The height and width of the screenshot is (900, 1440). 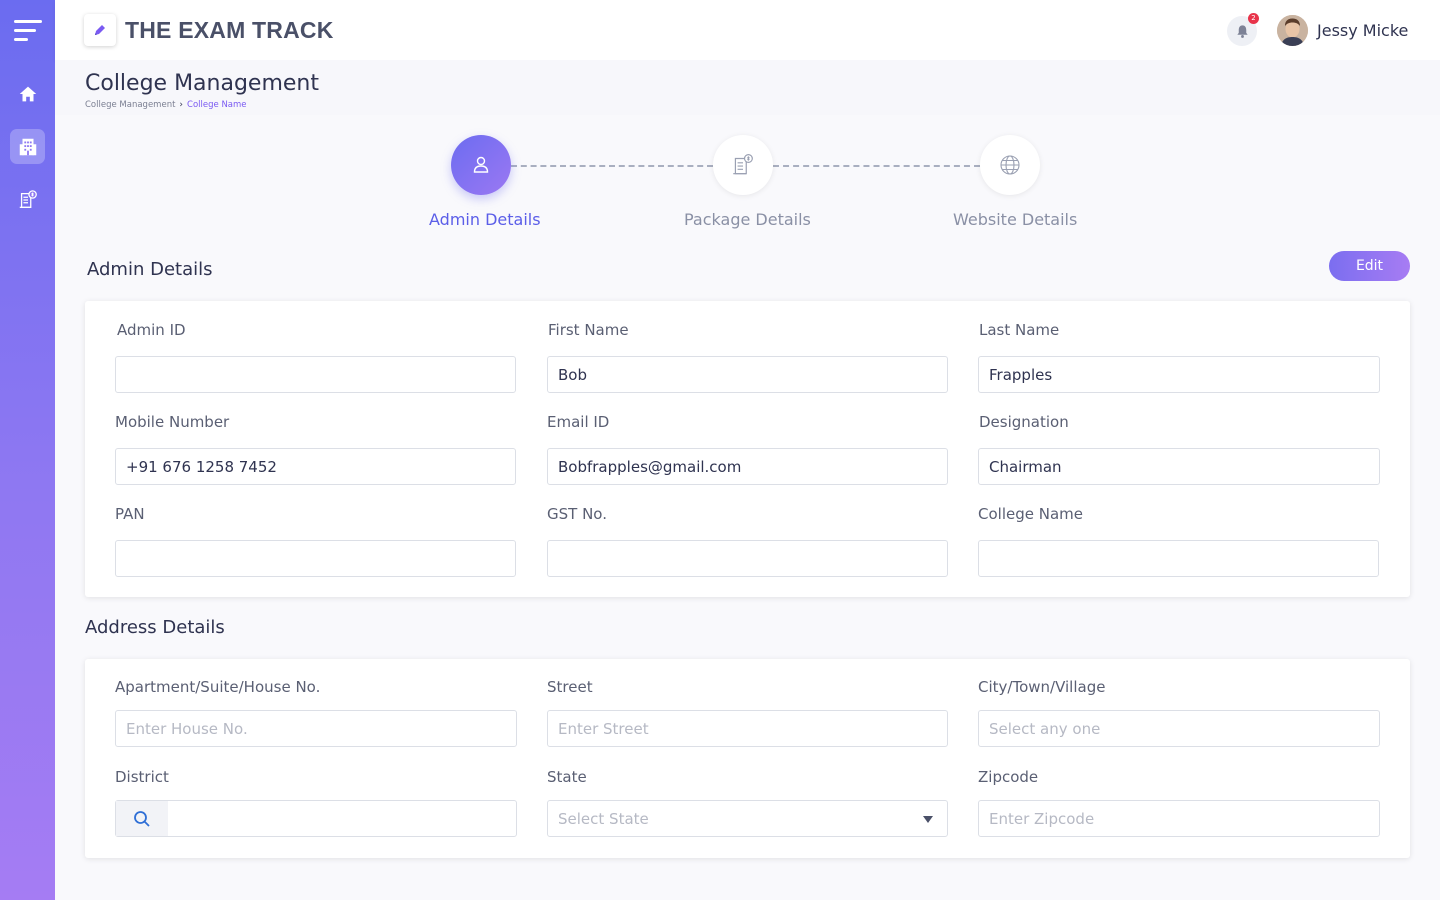 I want to click on step-website-details, so click(x=1010, y=165).